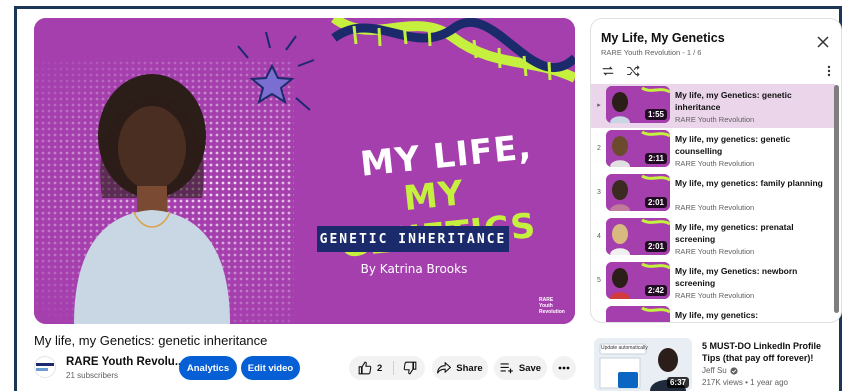  I want to click on share-arrow-icon, so click(444, 368).